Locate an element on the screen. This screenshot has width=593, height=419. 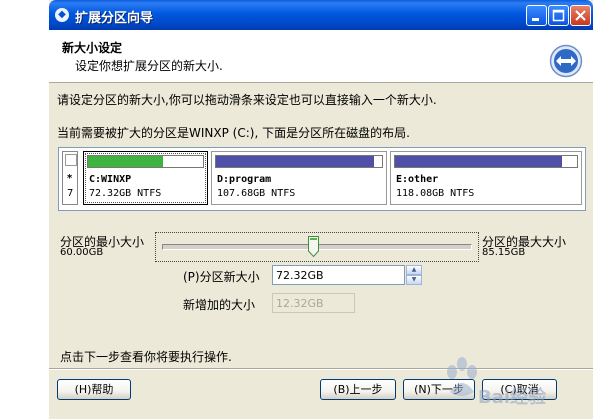
partition-name: E:other is located at coordinates (417, 179).